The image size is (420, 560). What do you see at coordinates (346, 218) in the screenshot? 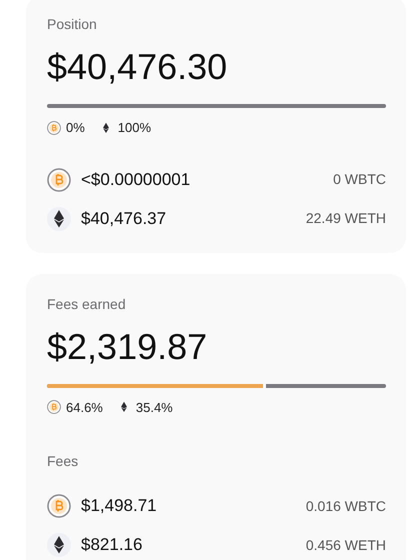
I see `token-amount: 22.49 WETH` at bounding box center [346, 218].